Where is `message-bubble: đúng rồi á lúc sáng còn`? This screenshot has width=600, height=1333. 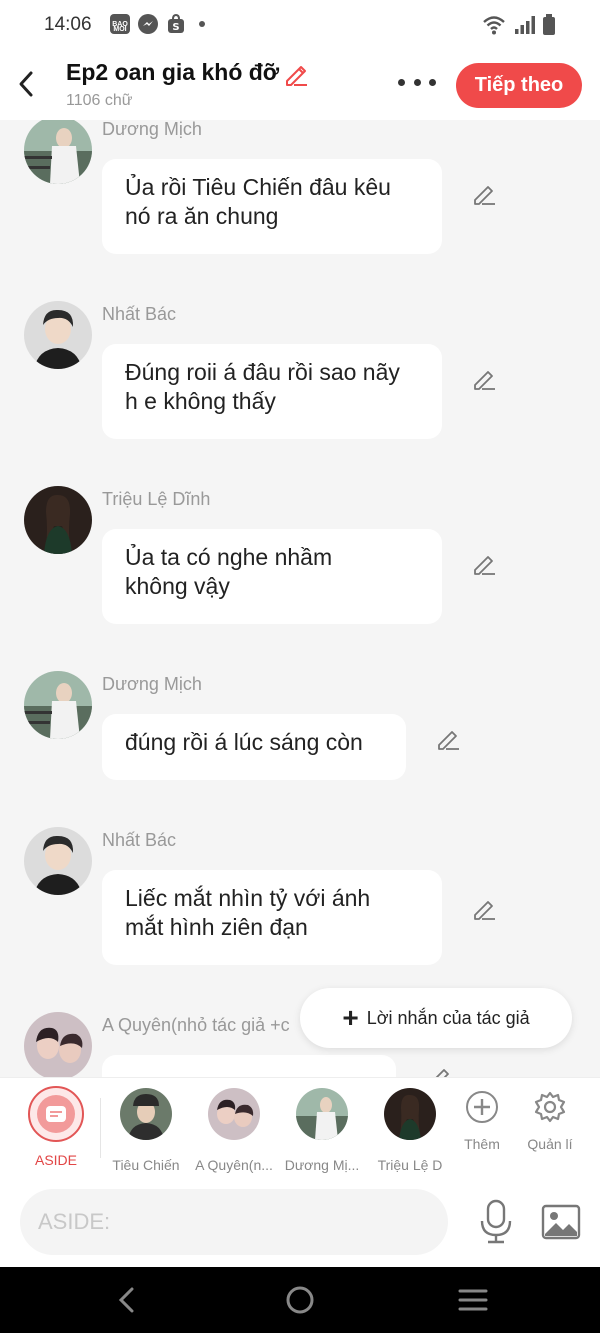
message-bubble: đúng rồi á lúc sáng còn is located at coordinates (254, 747).